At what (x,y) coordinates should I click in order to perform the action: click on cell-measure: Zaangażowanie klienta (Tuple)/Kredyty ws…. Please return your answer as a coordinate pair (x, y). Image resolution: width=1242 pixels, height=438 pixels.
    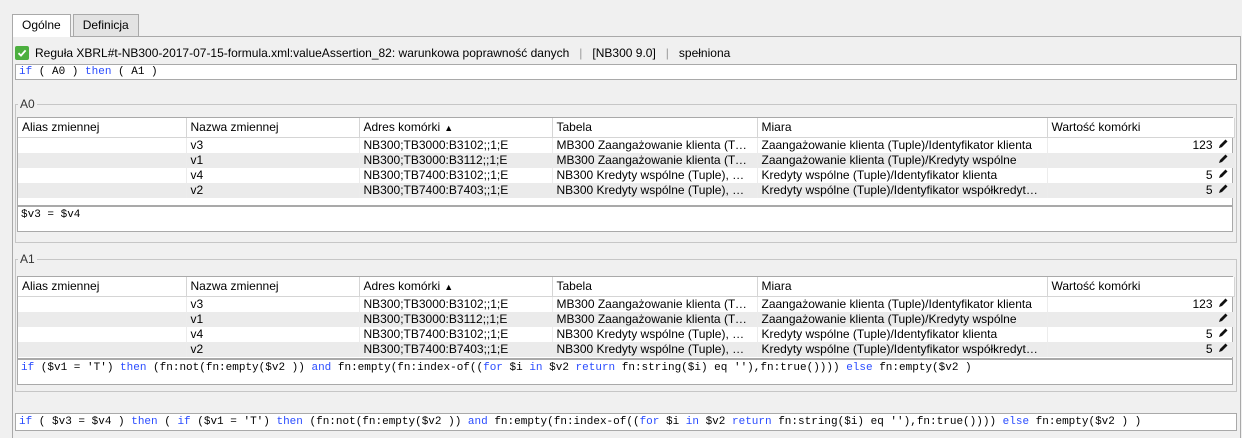
    Looking at the image, I should click on (902, 319).